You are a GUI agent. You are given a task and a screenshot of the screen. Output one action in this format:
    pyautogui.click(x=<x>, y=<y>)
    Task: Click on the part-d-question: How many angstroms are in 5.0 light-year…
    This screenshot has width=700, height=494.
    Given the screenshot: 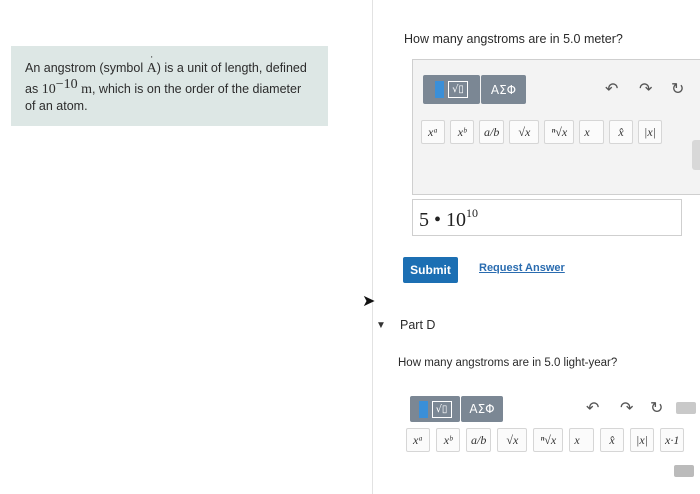 What is the action you would take?
    pyautogui.click(x=508, y=363)
    